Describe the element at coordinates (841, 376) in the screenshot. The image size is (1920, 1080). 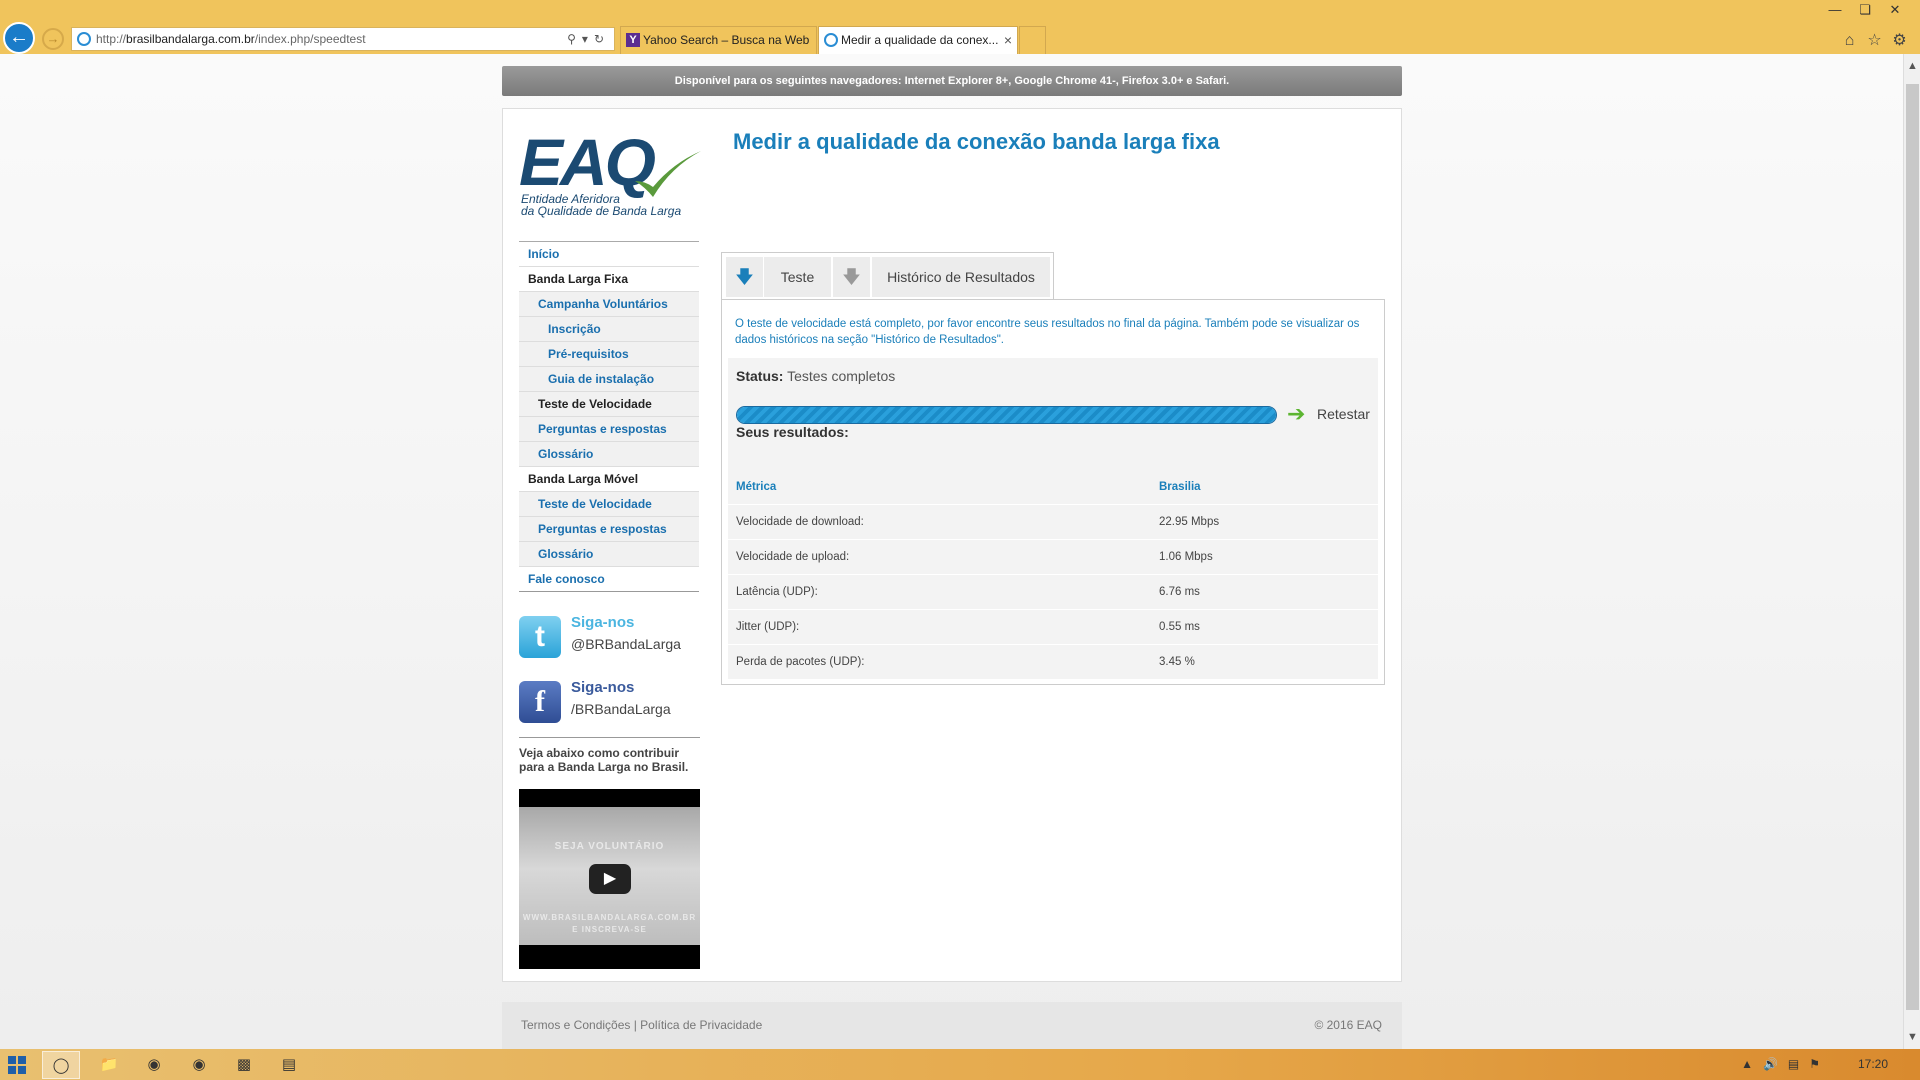
I see `status-value: Testes completos` at that location.